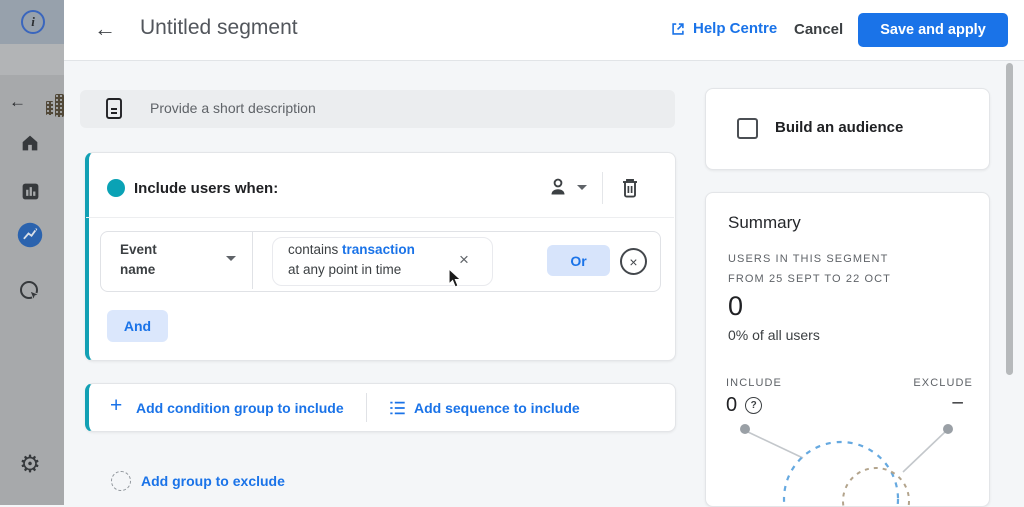  I want to click on page-title: Untitled segment, so click(219, 27).